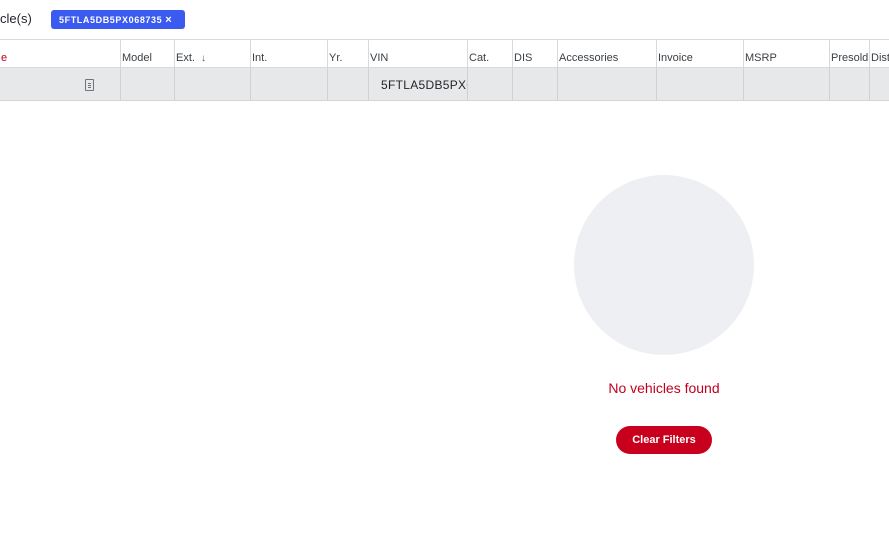 This screenshot has width=889, height=553. Describe the element at coordinates (417, 54) in the screenshot. I see `column-header-vin: VIN` at that location.